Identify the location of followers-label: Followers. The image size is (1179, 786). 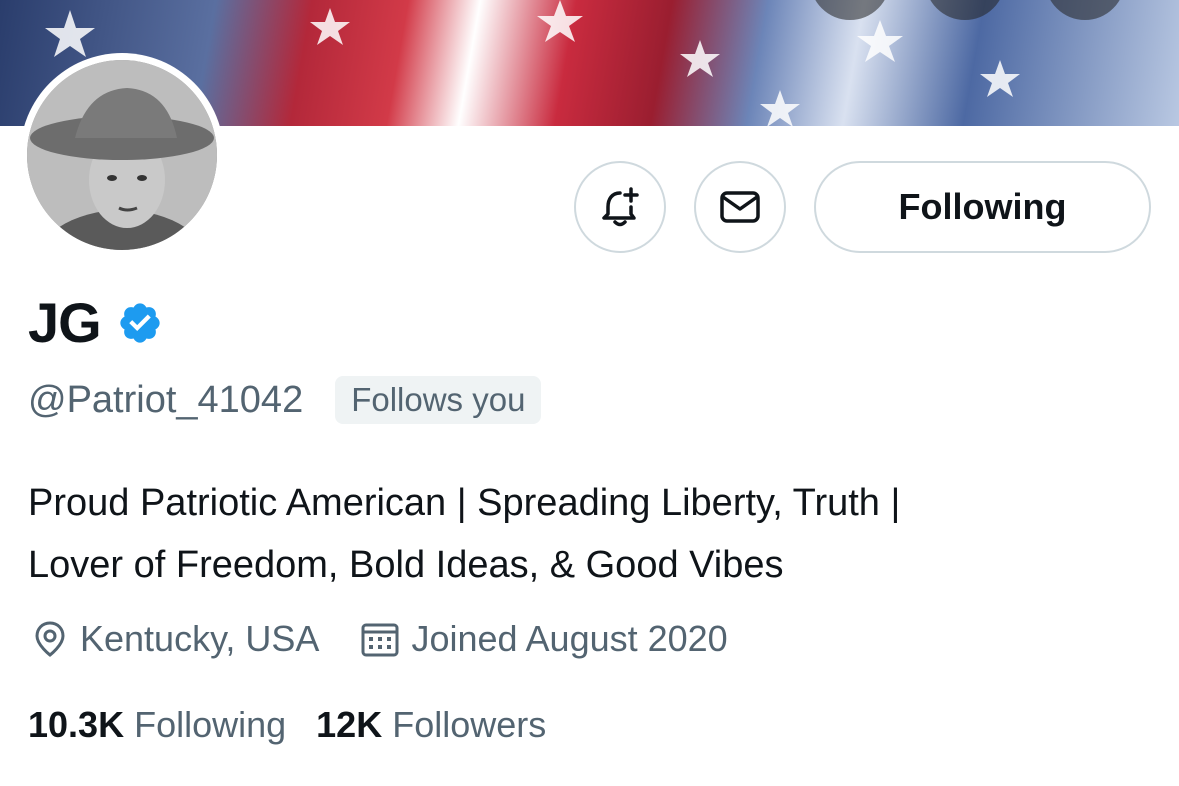
(469, 724).